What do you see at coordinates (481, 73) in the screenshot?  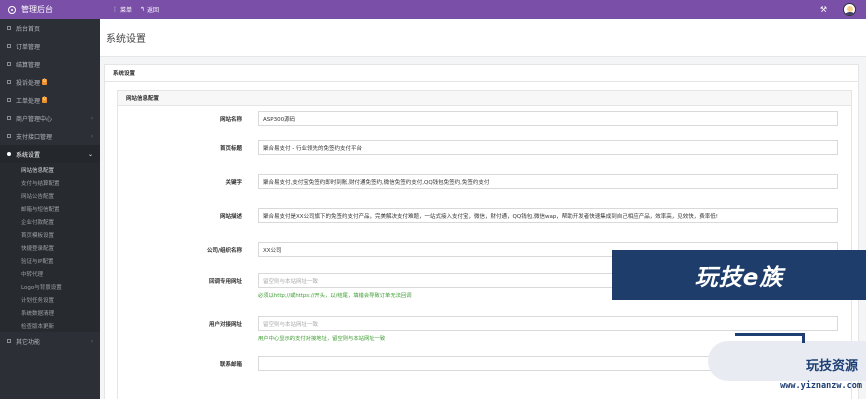 I see `panel-title: 系统设置` at bounding box center [481, 73].